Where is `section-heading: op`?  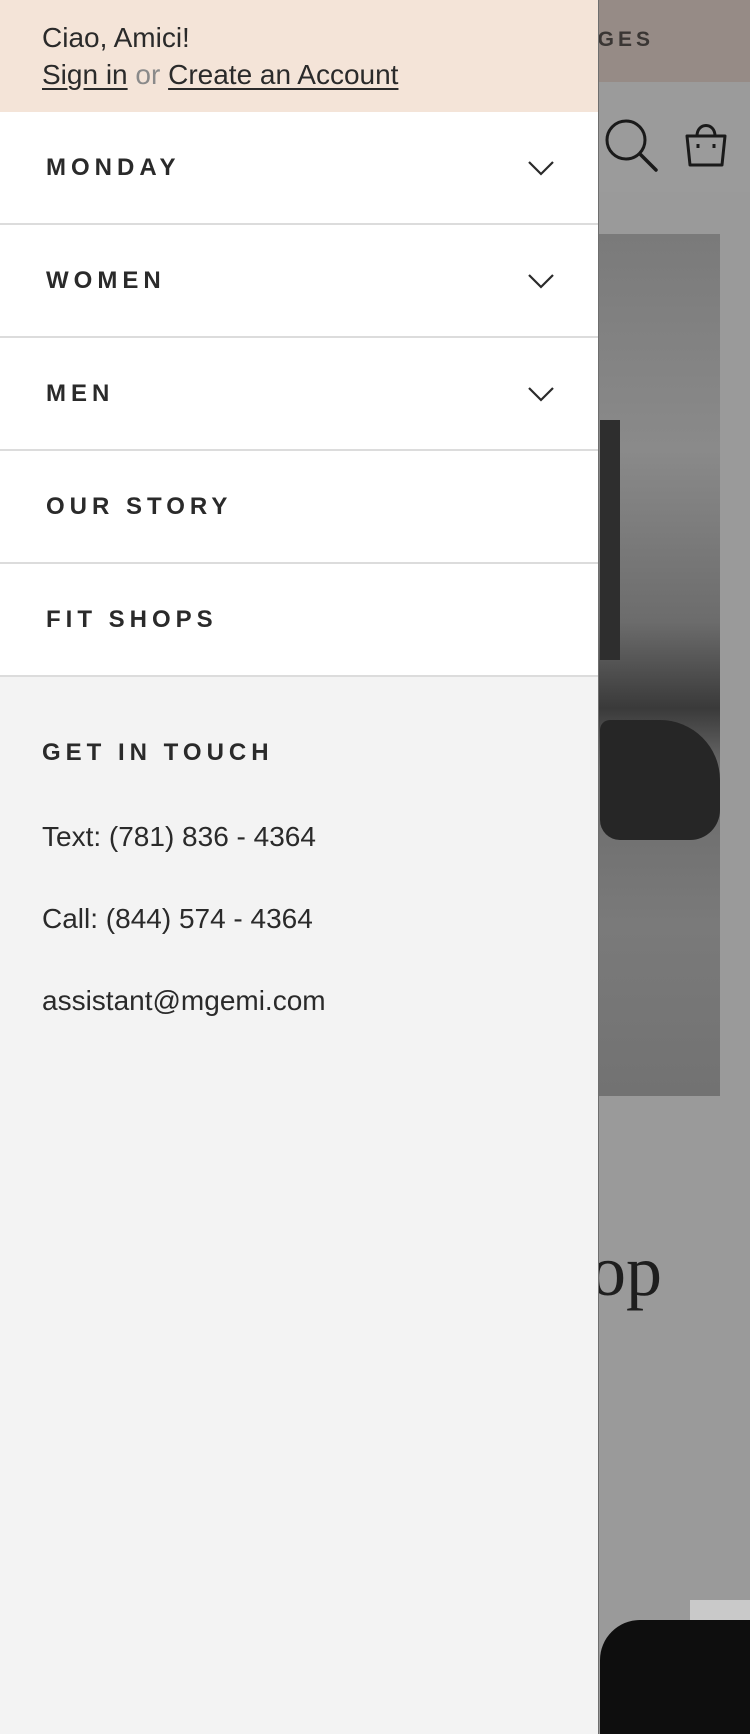
section-heading: op is located at coordinates (626, 1271).